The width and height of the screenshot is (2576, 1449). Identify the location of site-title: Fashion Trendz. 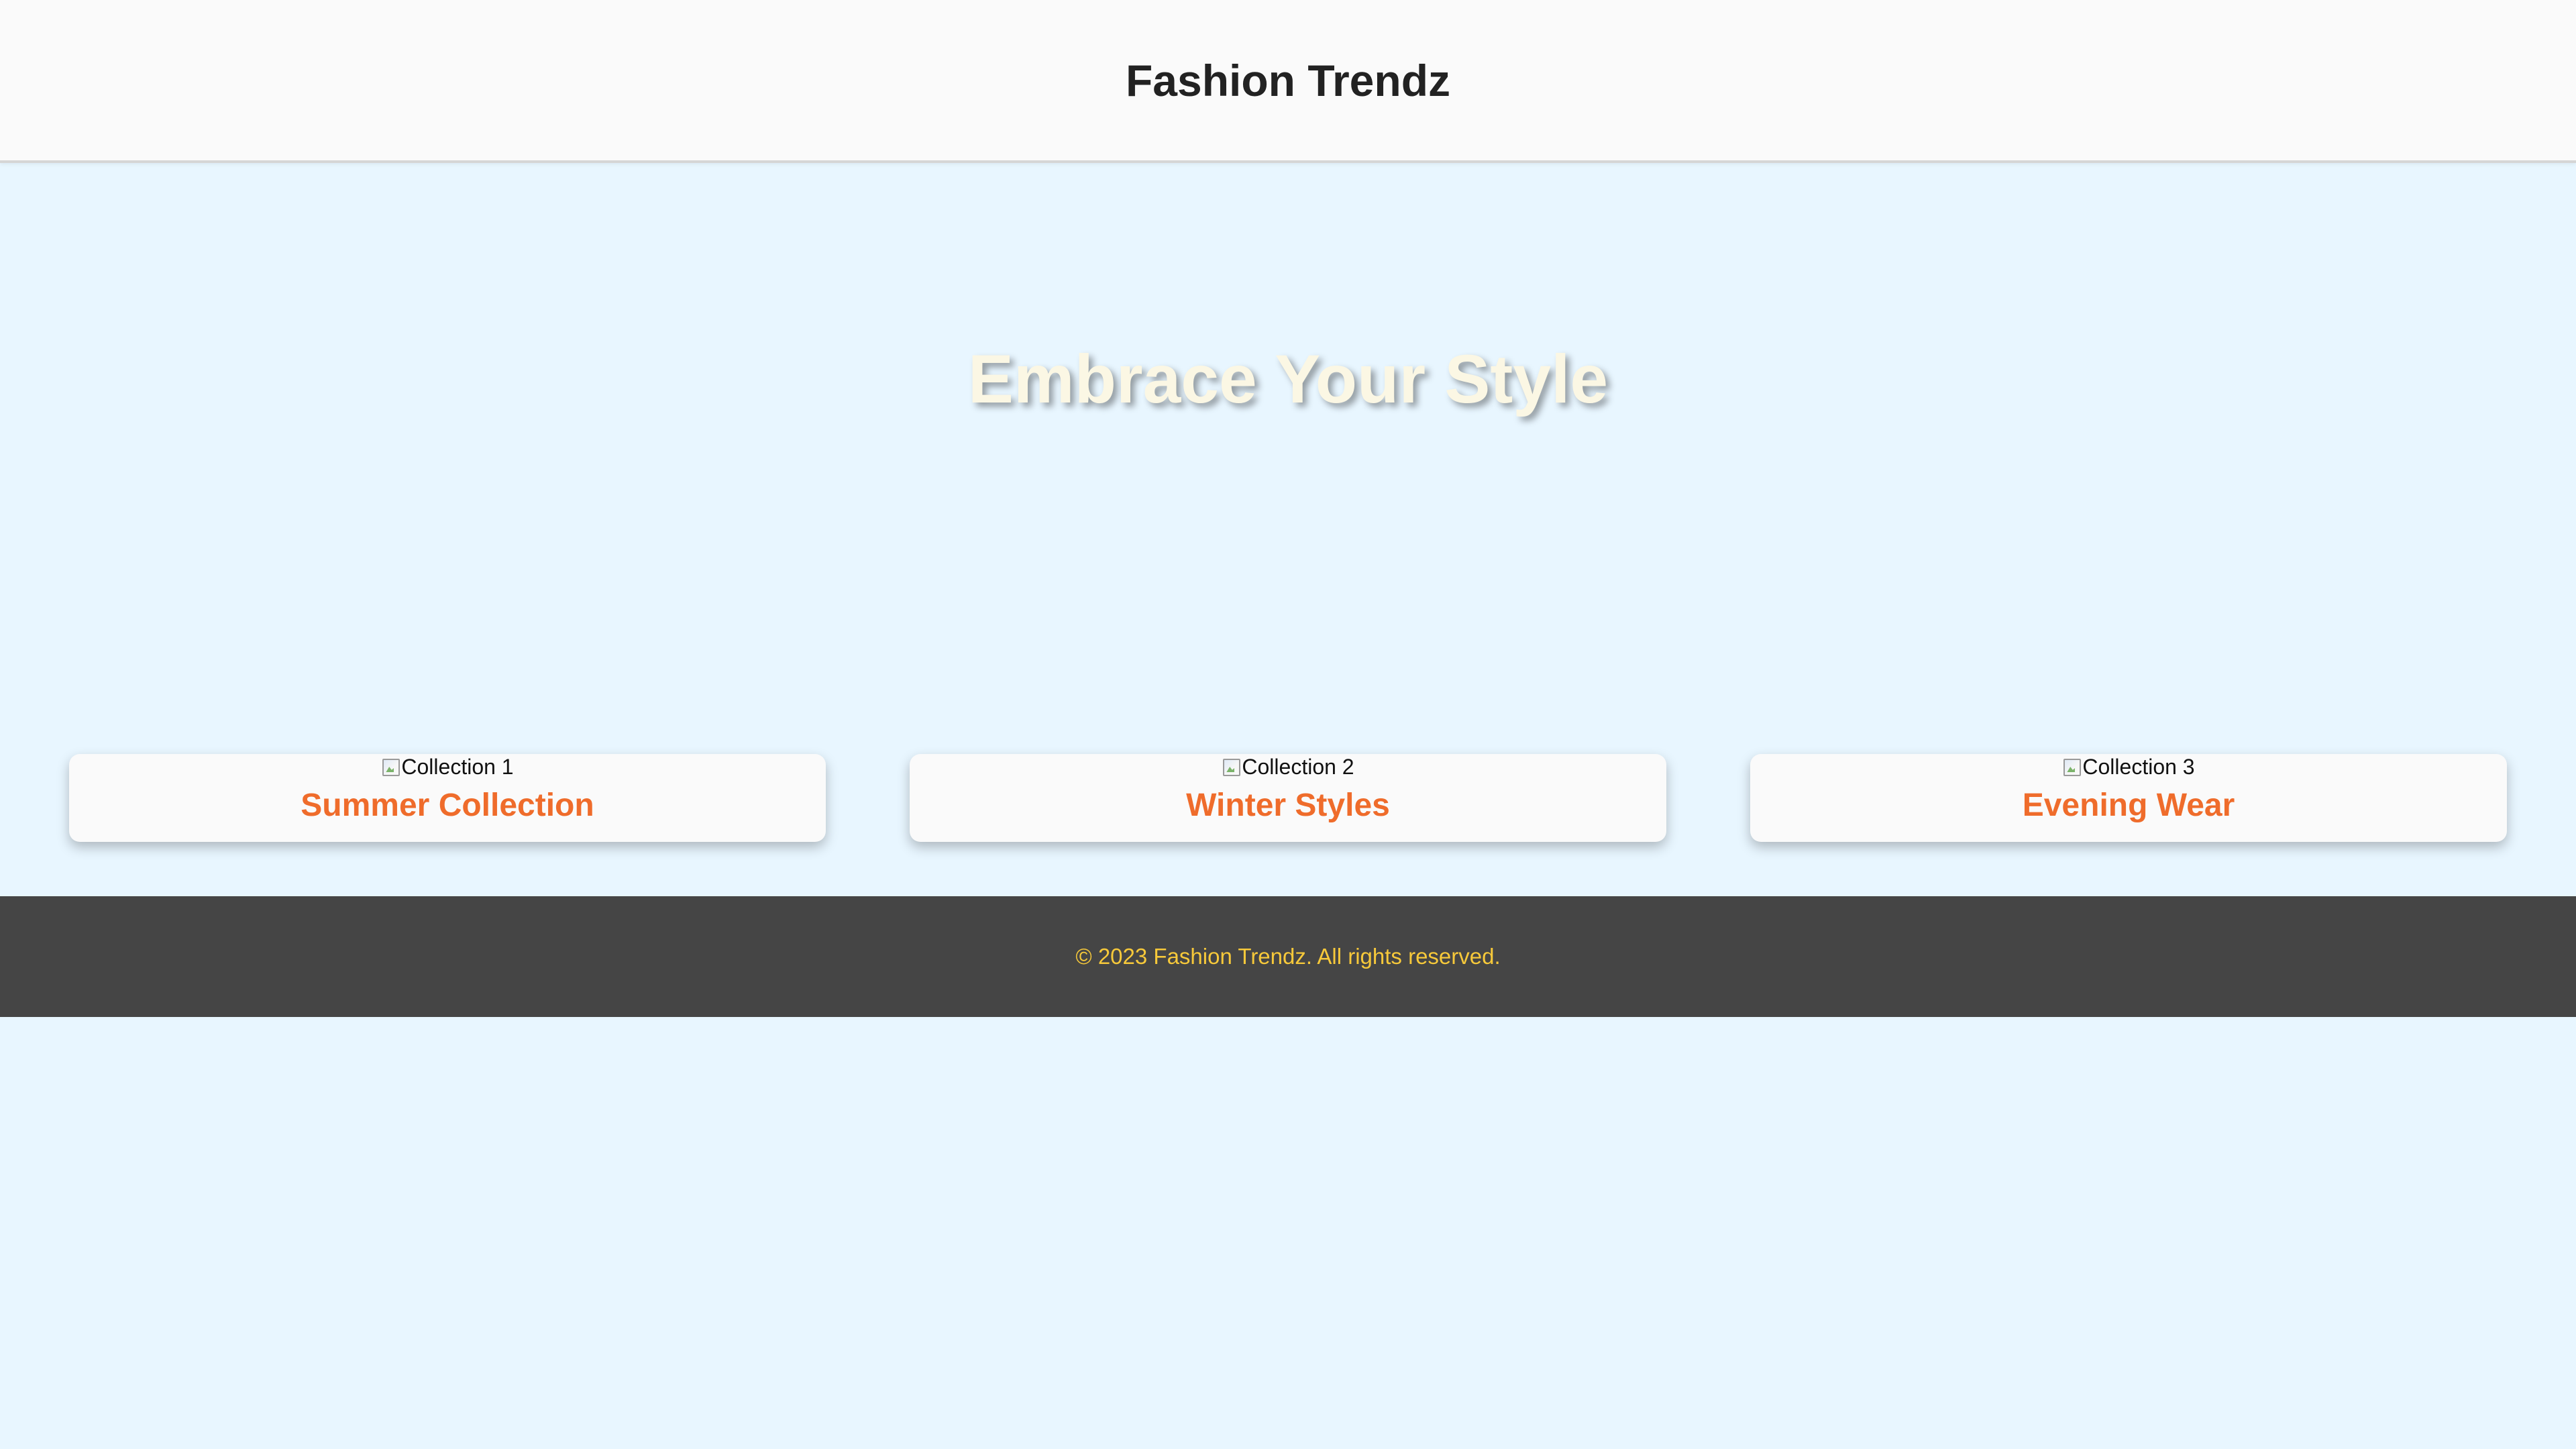
(1288, 80).